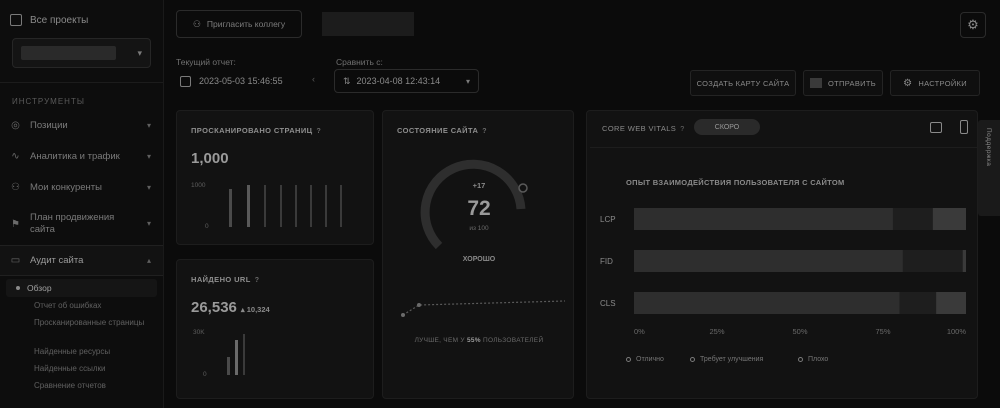 This screenshot has height=408, width=1000. Describe the element at coordinates (908, 83) in the screenshot. I see `sliders-icon: ⚙` at that location.